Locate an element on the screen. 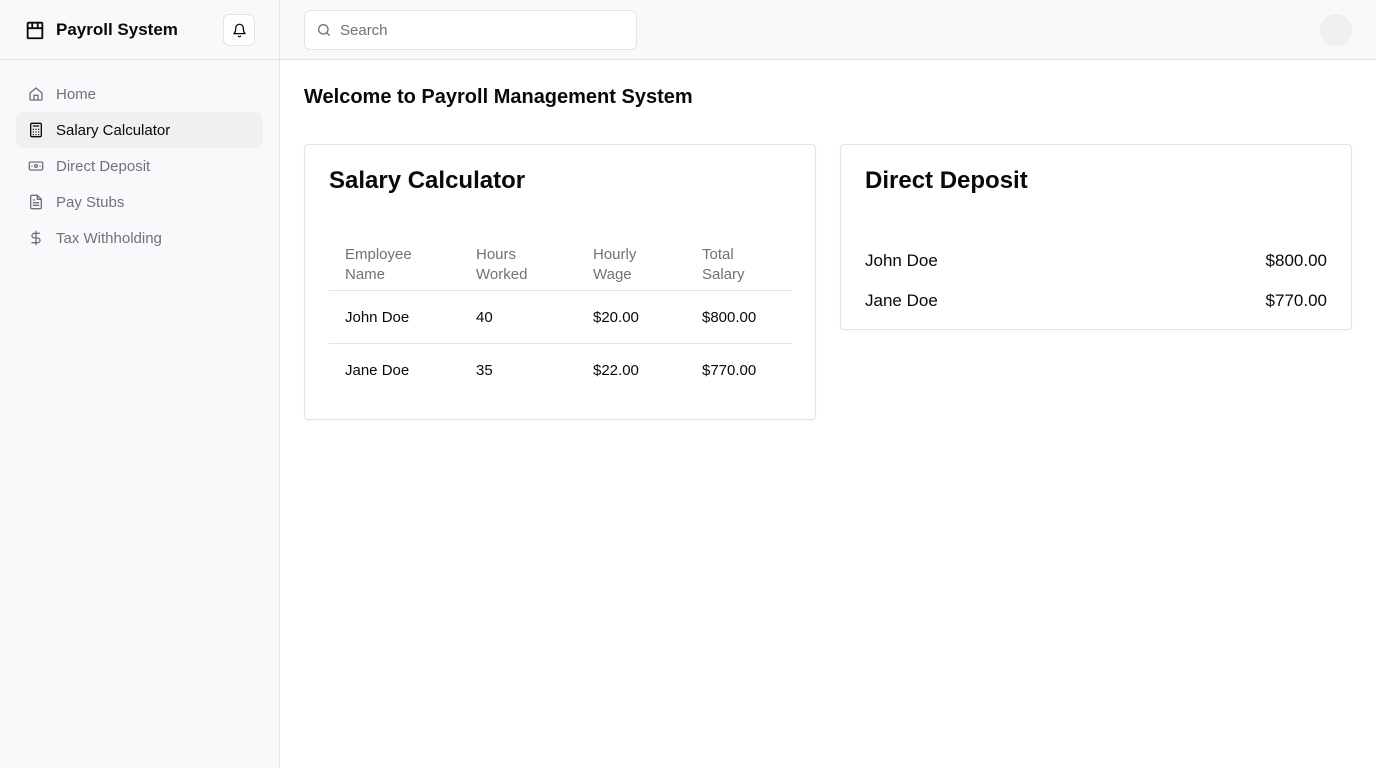 The image size is (1376, 768). file-text-icon is located at coordinates (36, 202).